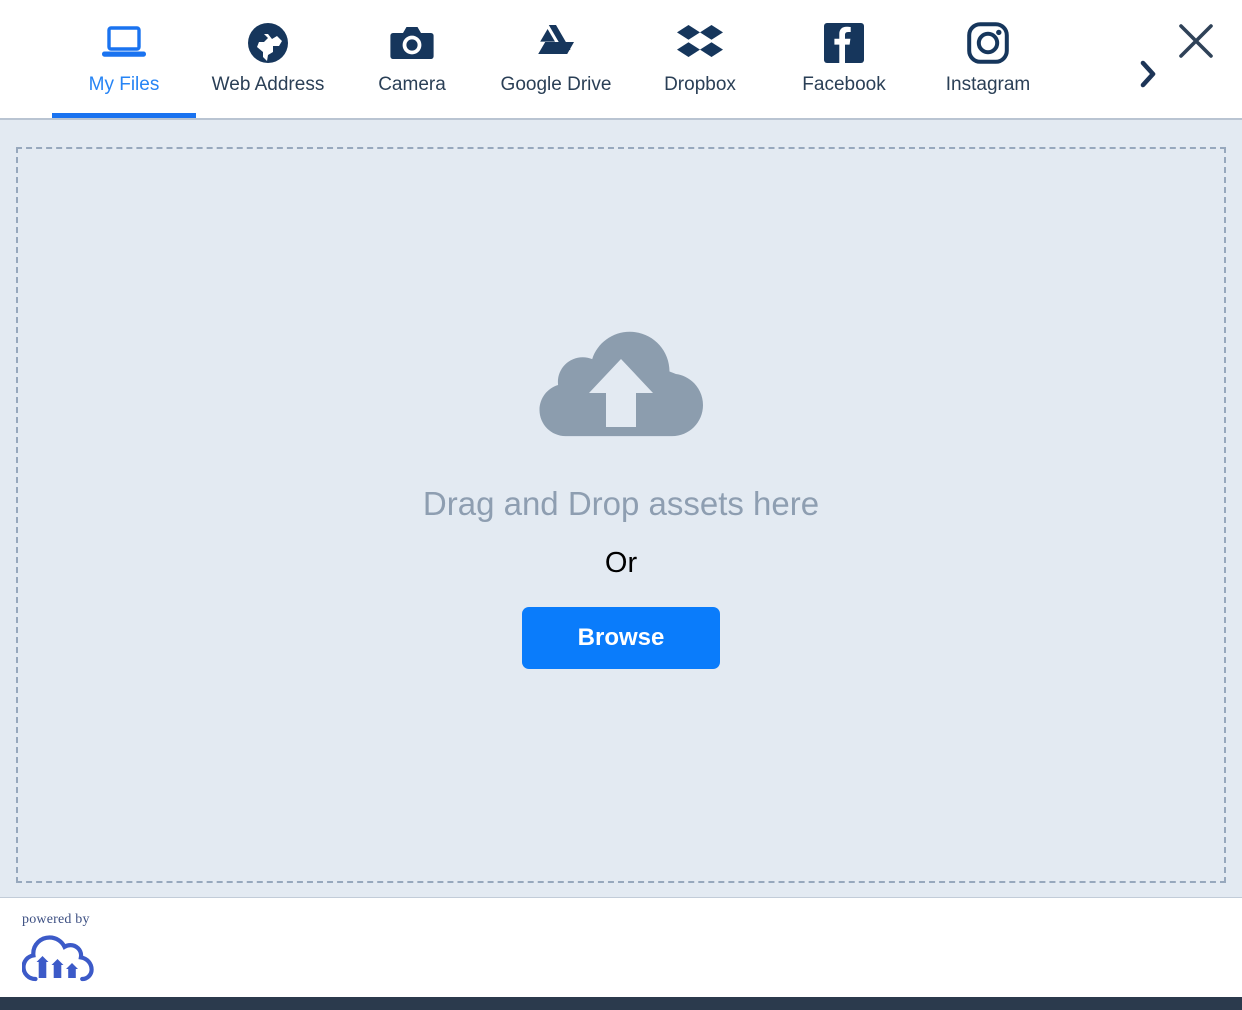  What do you see at coordinates (621, 382) in the screenshot?
I see `cloud-upload-icon` at bounding box center [621, 382].